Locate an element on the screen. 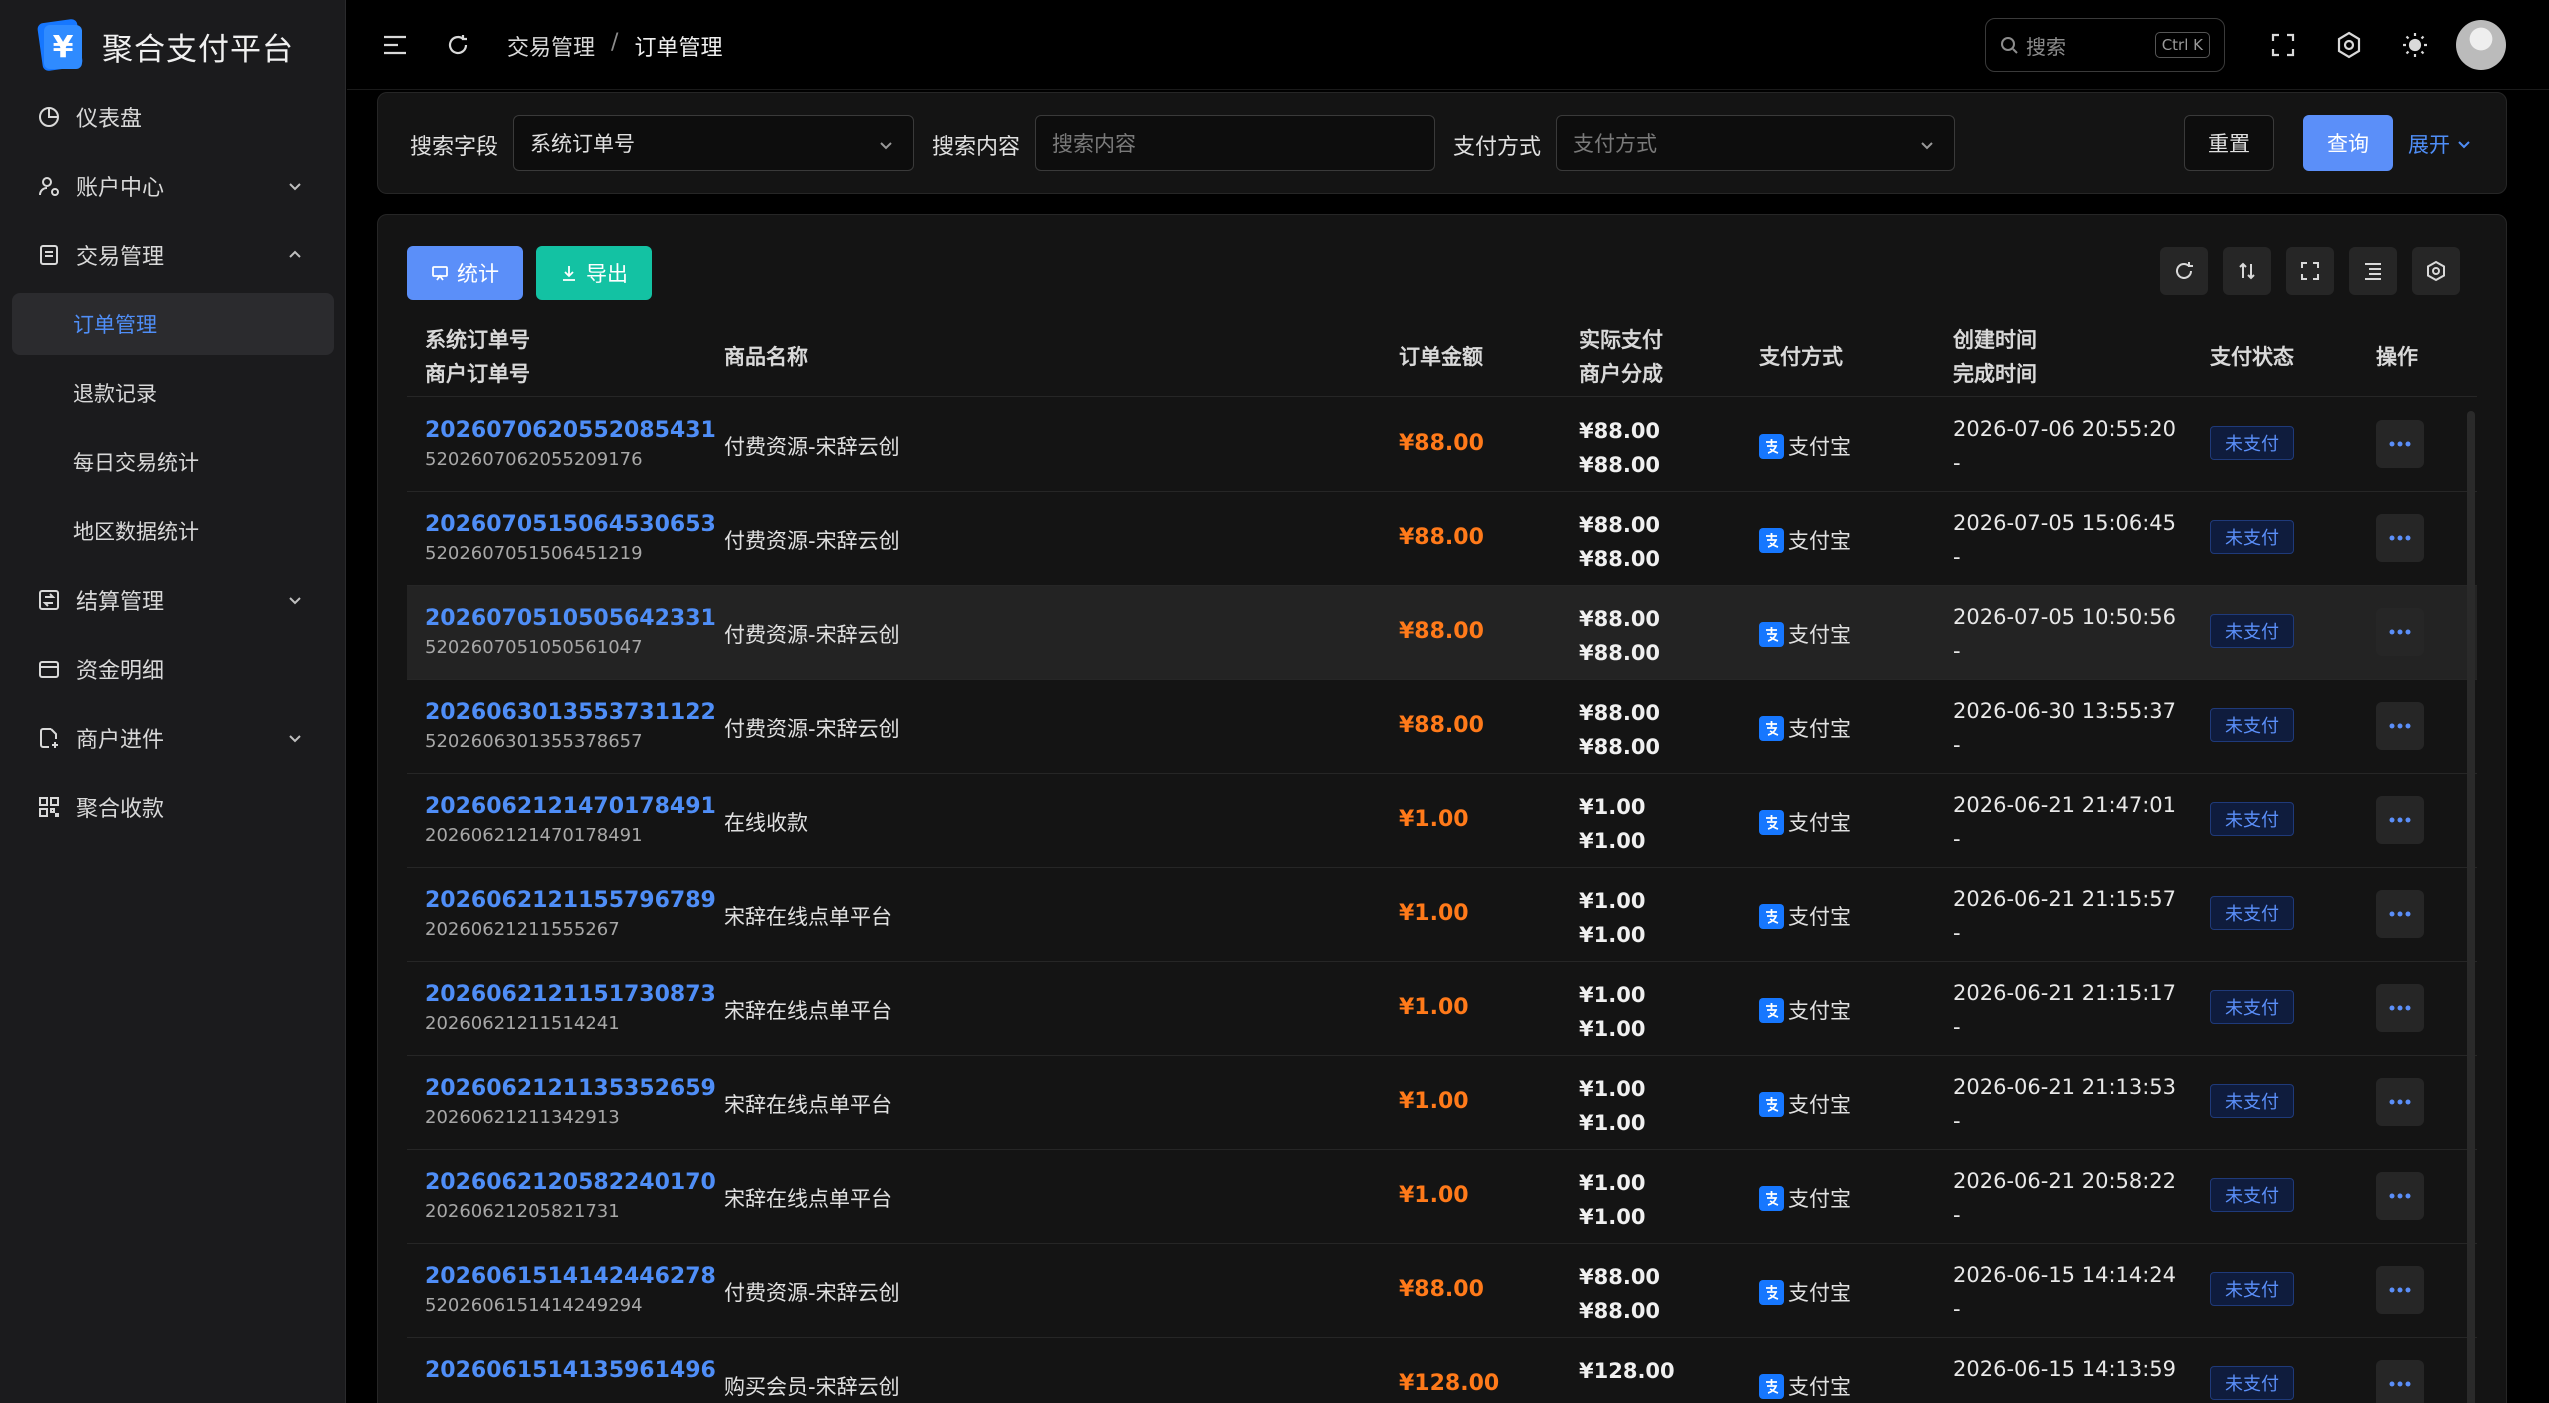 The image size is (2549, 1403). order-no-link: 2026062121151730873 is located at coordinates (570, 994).